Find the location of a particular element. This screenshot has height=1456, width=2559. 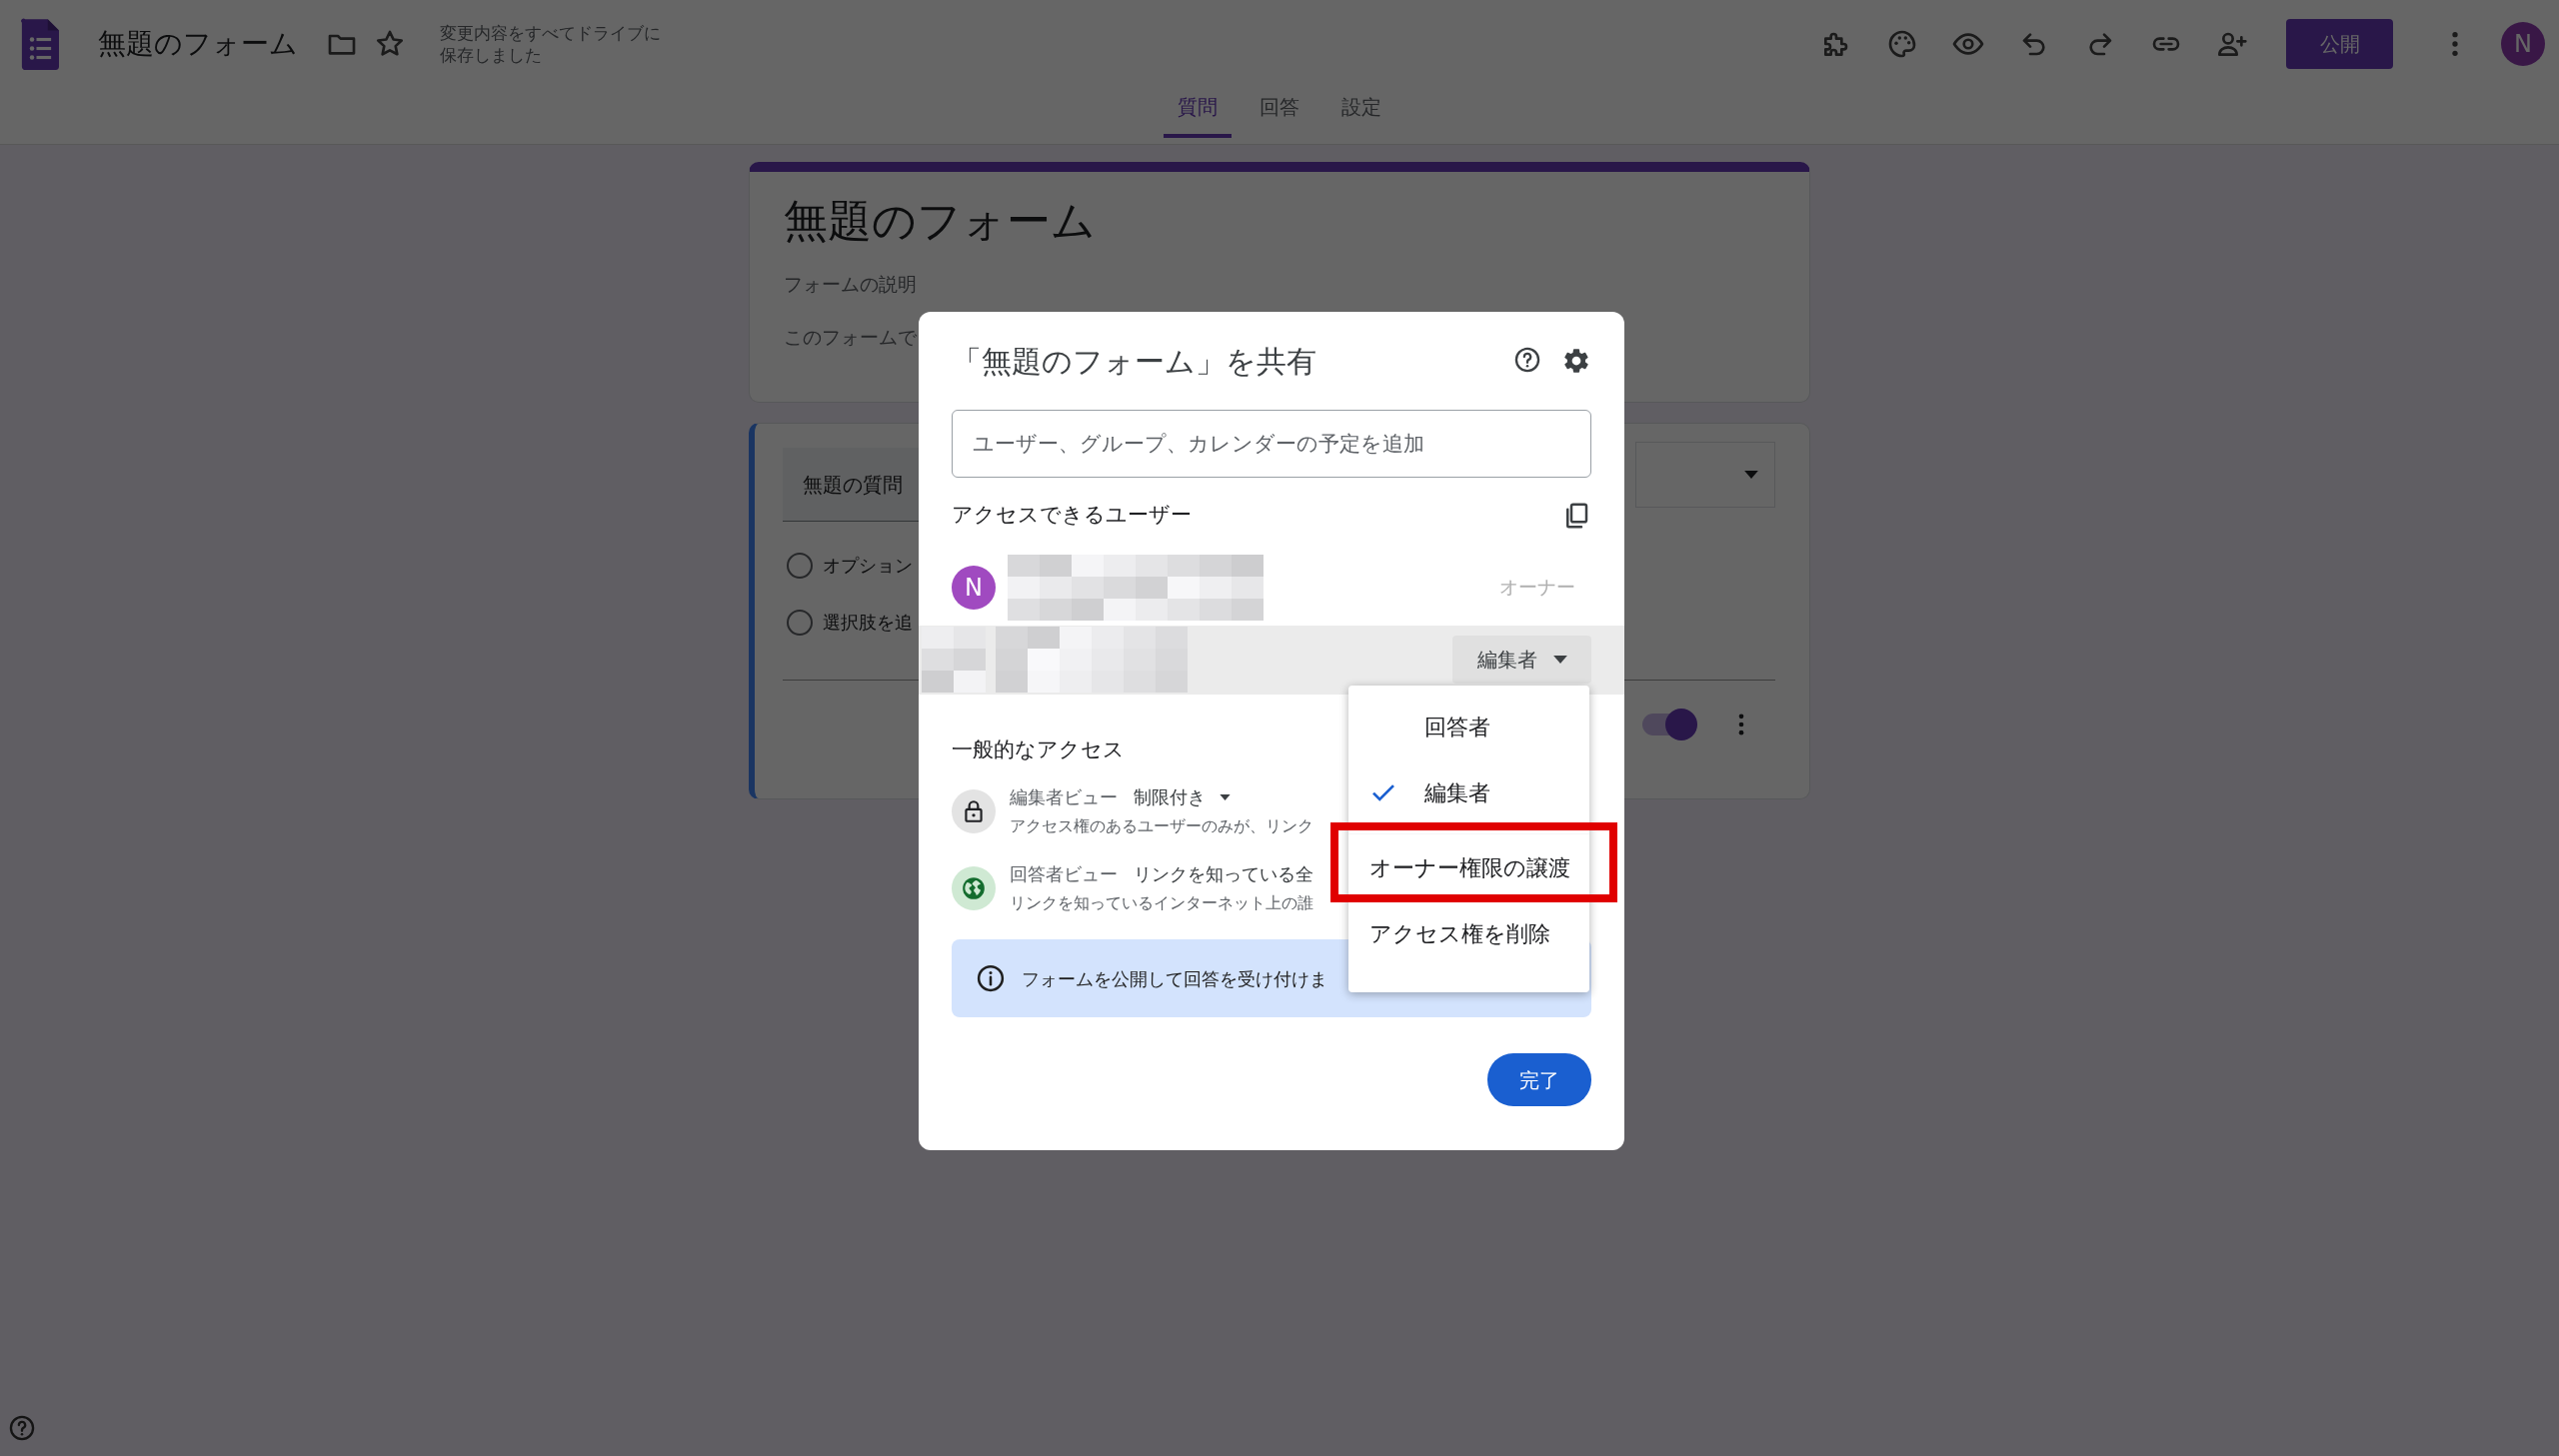

menu-item: オーナー権限の譲渡 is located at coordinates (1468, 867).